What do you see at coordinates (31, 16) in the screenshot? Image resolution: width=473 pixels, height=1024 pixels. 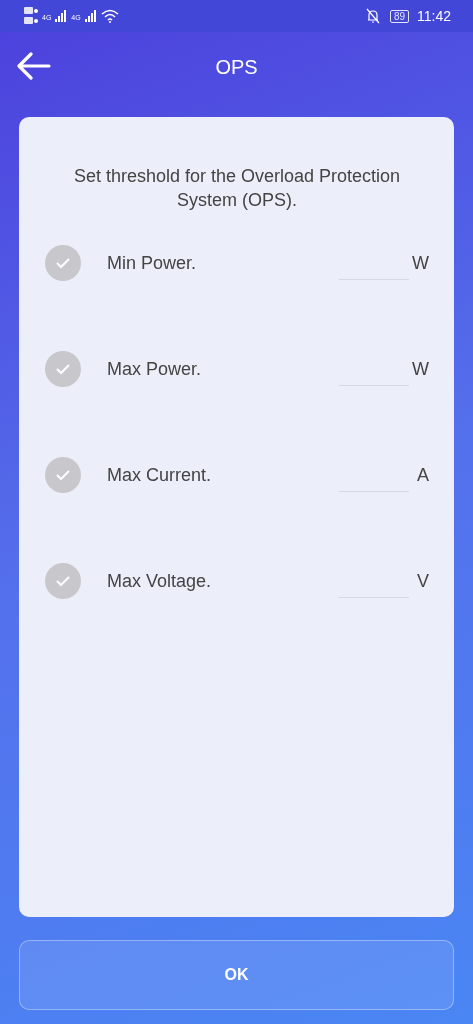 I see `hd-icon` at bounding box center [31, 16].